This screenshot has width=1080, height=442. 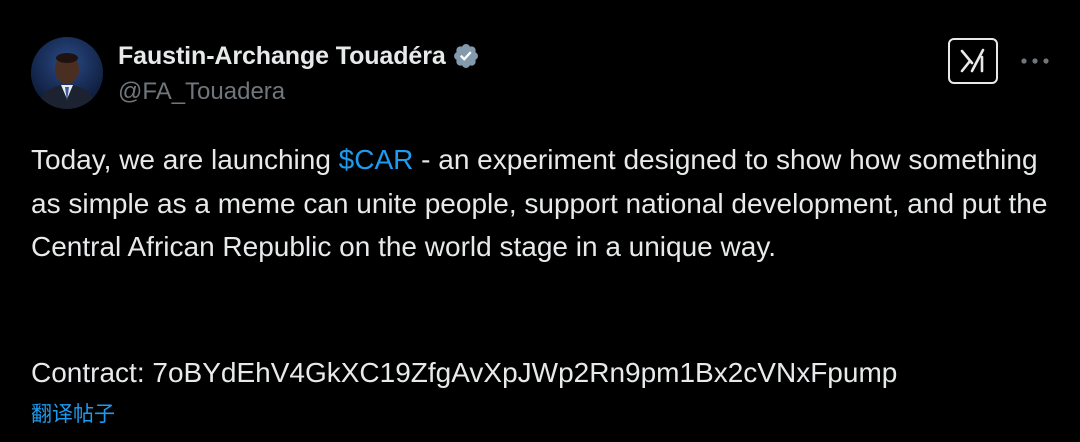 I want to click on grok-button, so click(x=973, y=61).